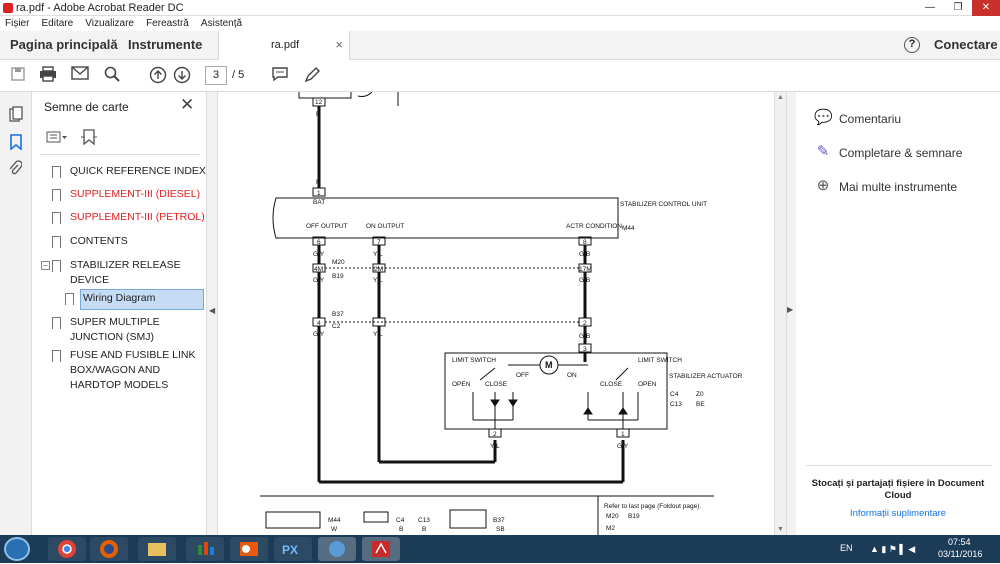  What do you see at coordinates (500, 529) in the screenshot?
I see `footer-sb: SB` at bounding box center [500, 529].